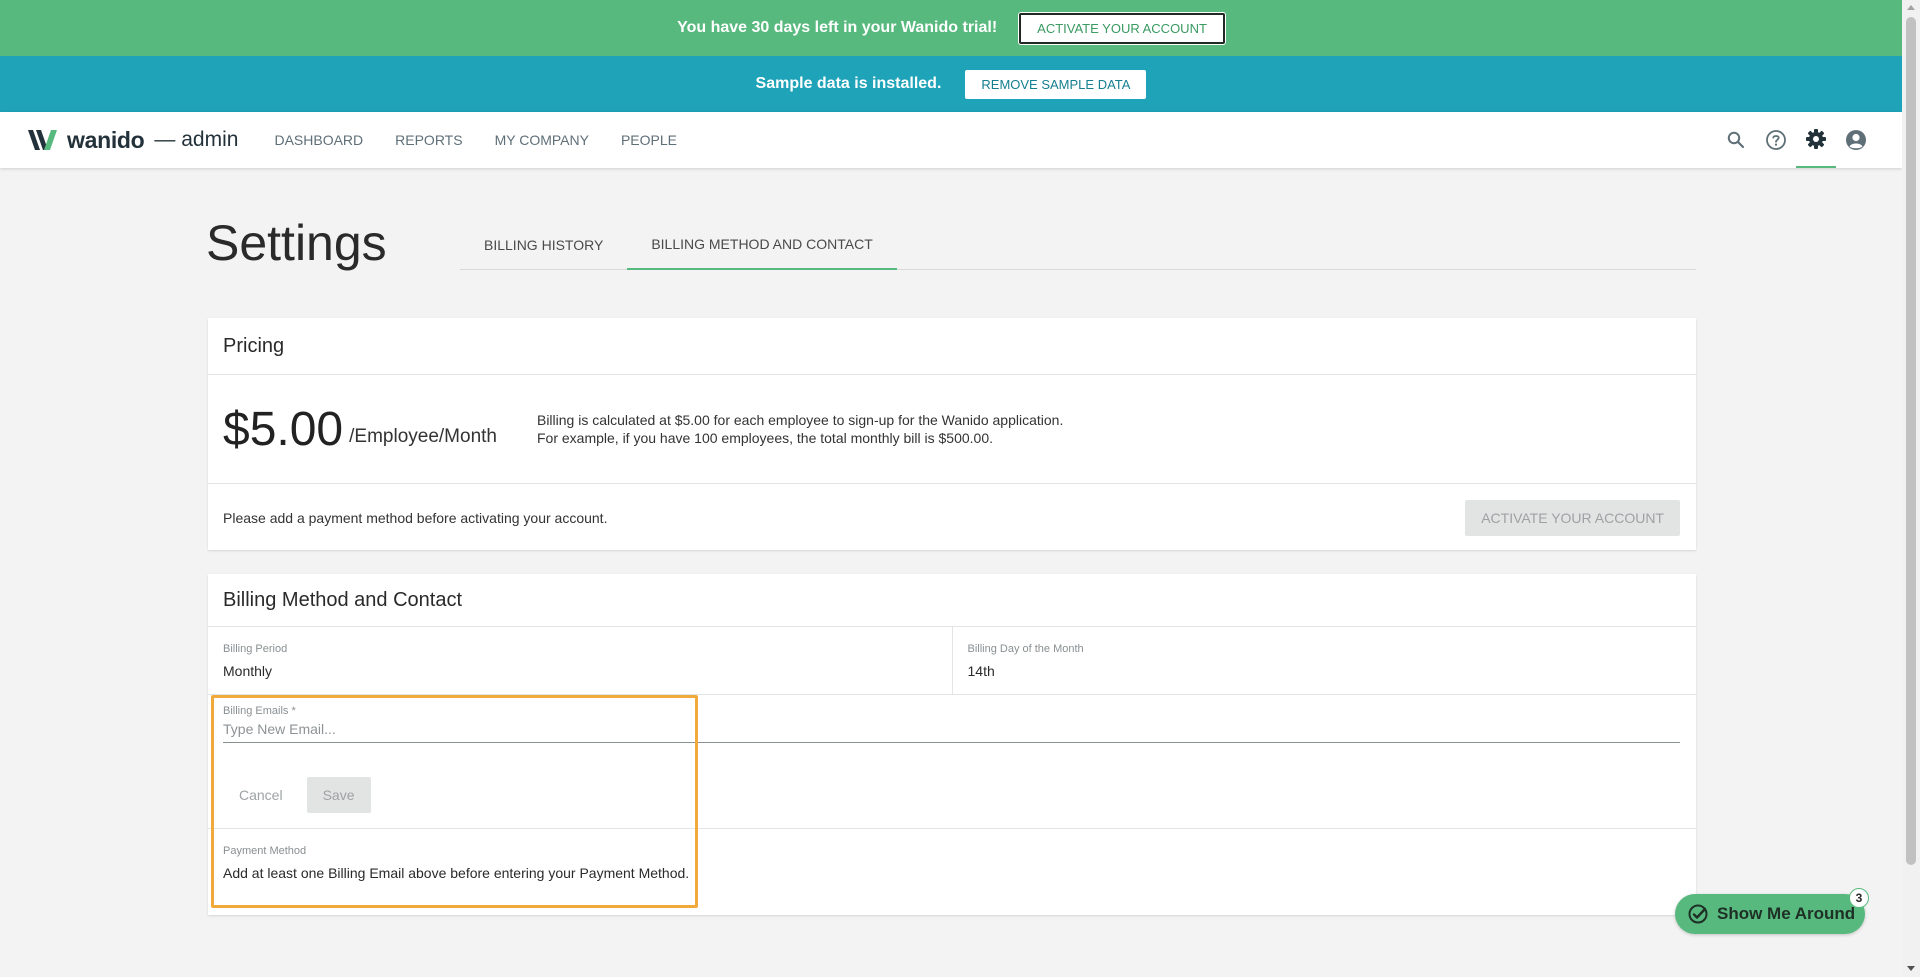  Describe the element at coordinates (343, 599) in the screenshot. I see `billing-title: Billing Method and Contact` at that location.